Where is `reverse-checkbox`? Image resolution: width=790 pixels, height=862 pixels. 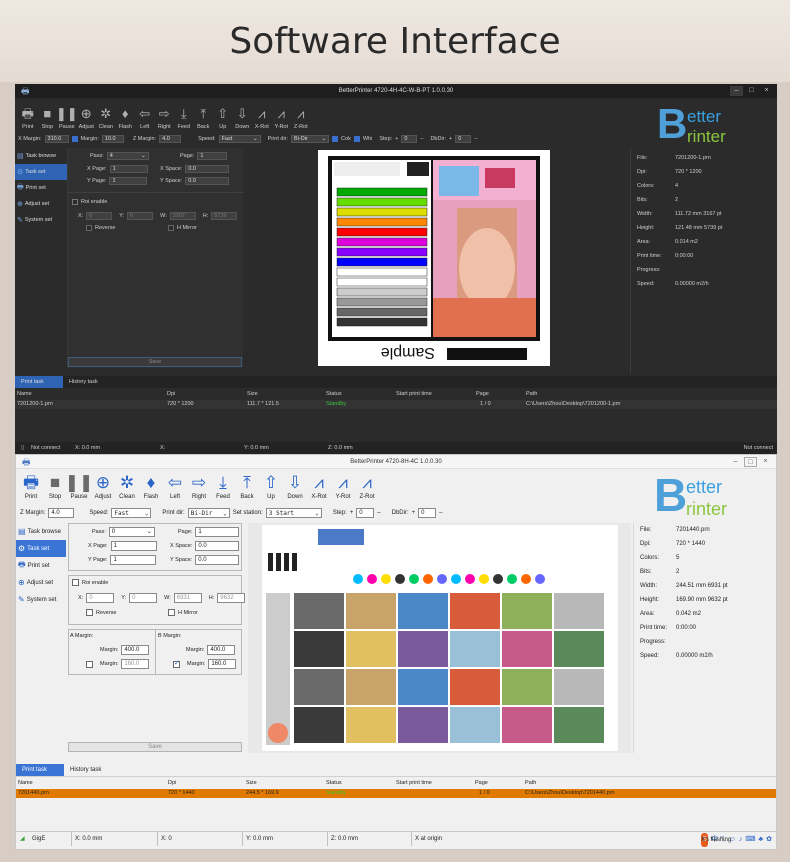 reverse-checkbox is located at coordinates (89, 612).